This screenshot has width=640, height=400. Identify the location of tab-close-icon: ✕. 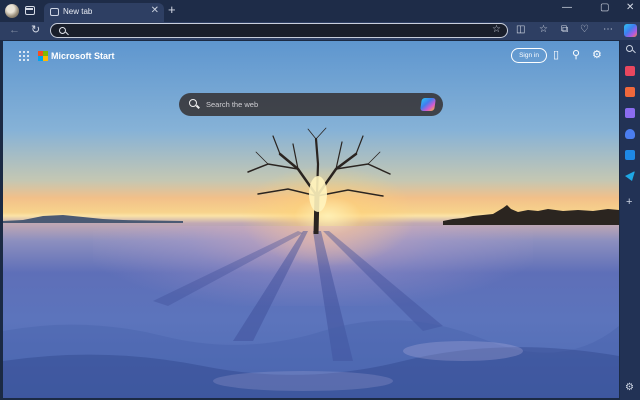
(155, 11).